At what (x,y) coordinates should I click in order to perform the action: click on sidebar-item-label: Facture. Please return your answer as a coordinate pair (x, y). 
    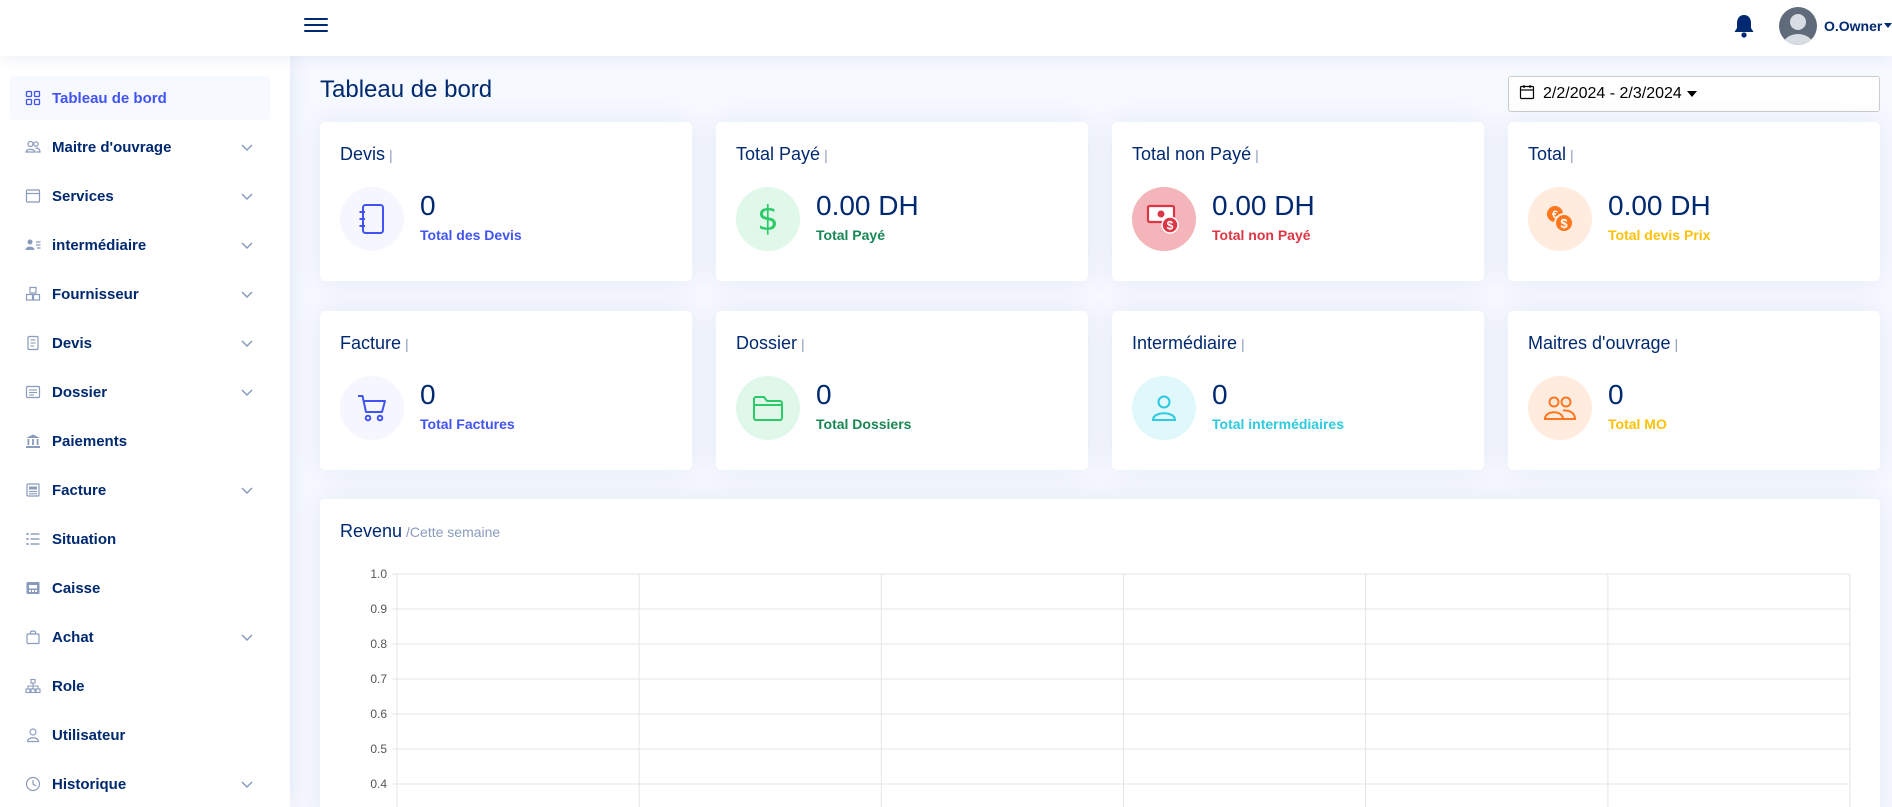
    Looking at the image, I should click on (79, 490).